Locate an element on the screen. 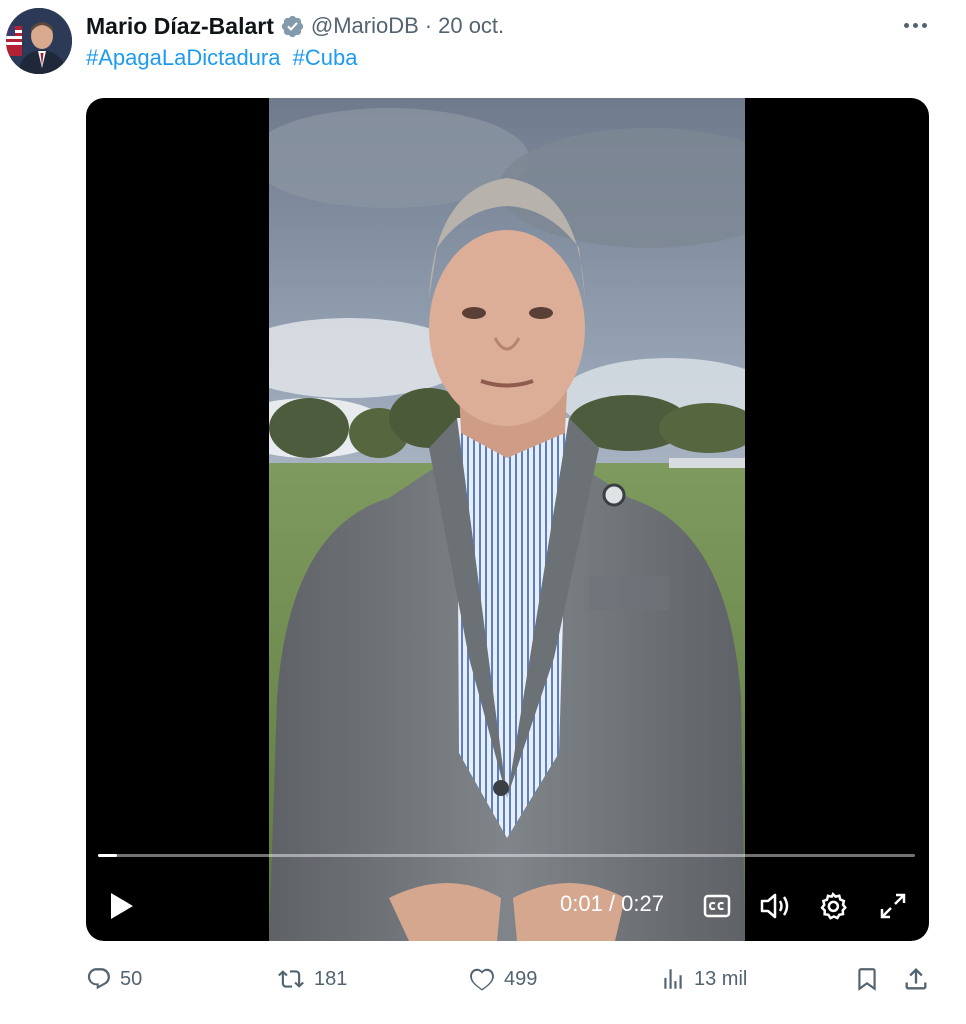 The height and width of the screenshot is (1024, 966). views-count: 13 mil is located at coordinates (721, 978).